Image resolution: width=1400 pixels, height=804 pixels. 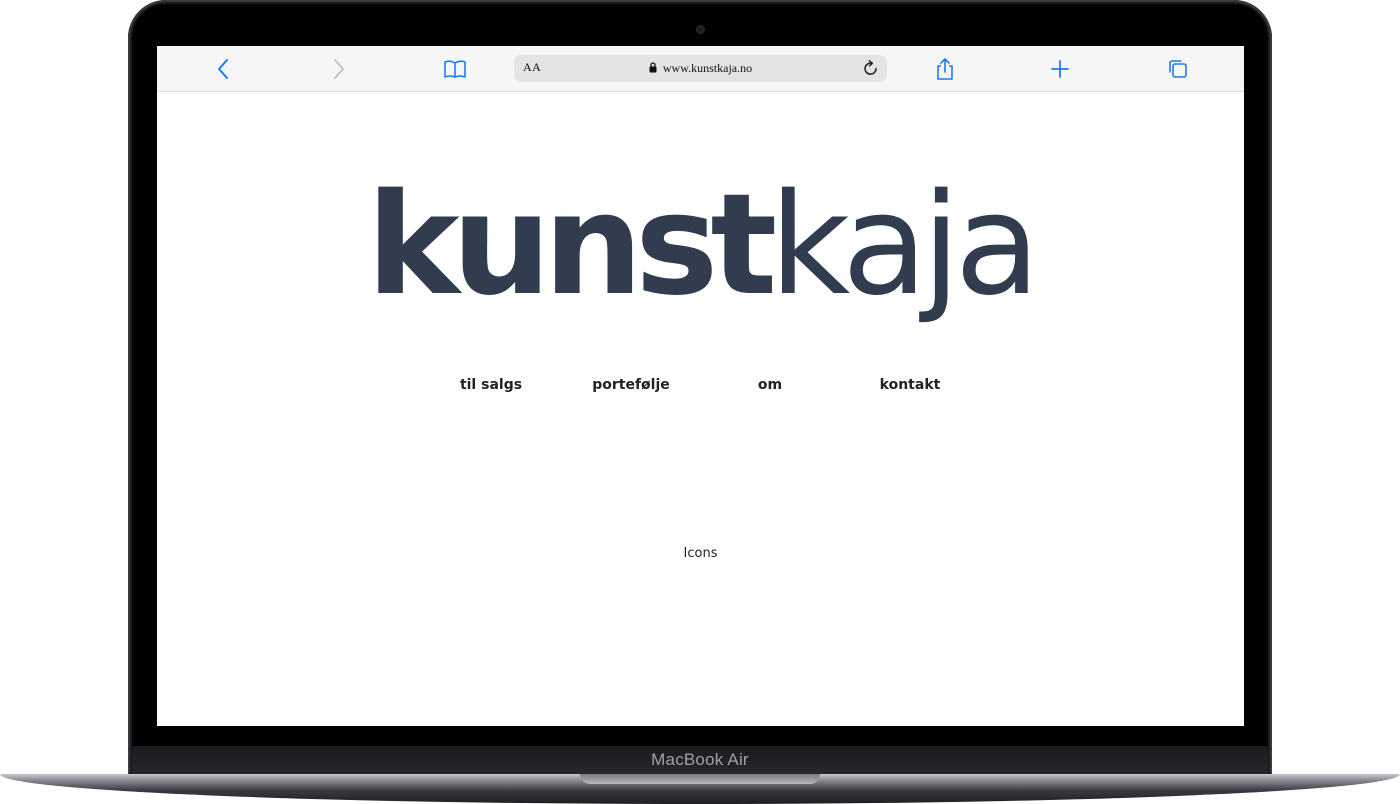 I want to click on model-label: MacBook Air, so click(x=700, y=759).